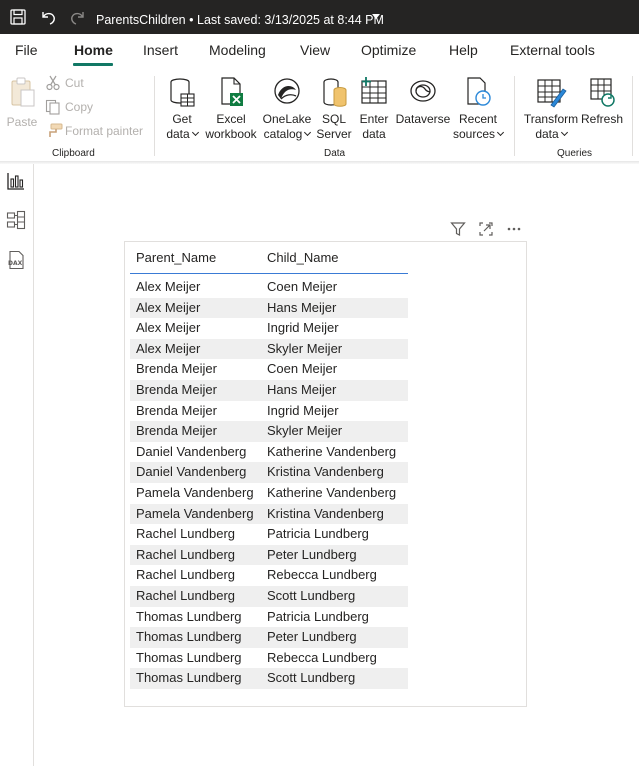 The height and width of the screenshot is (766, 639). Describe the element at coordinates (458, 229) in the screenshot. I see `filter-icon` at that location.